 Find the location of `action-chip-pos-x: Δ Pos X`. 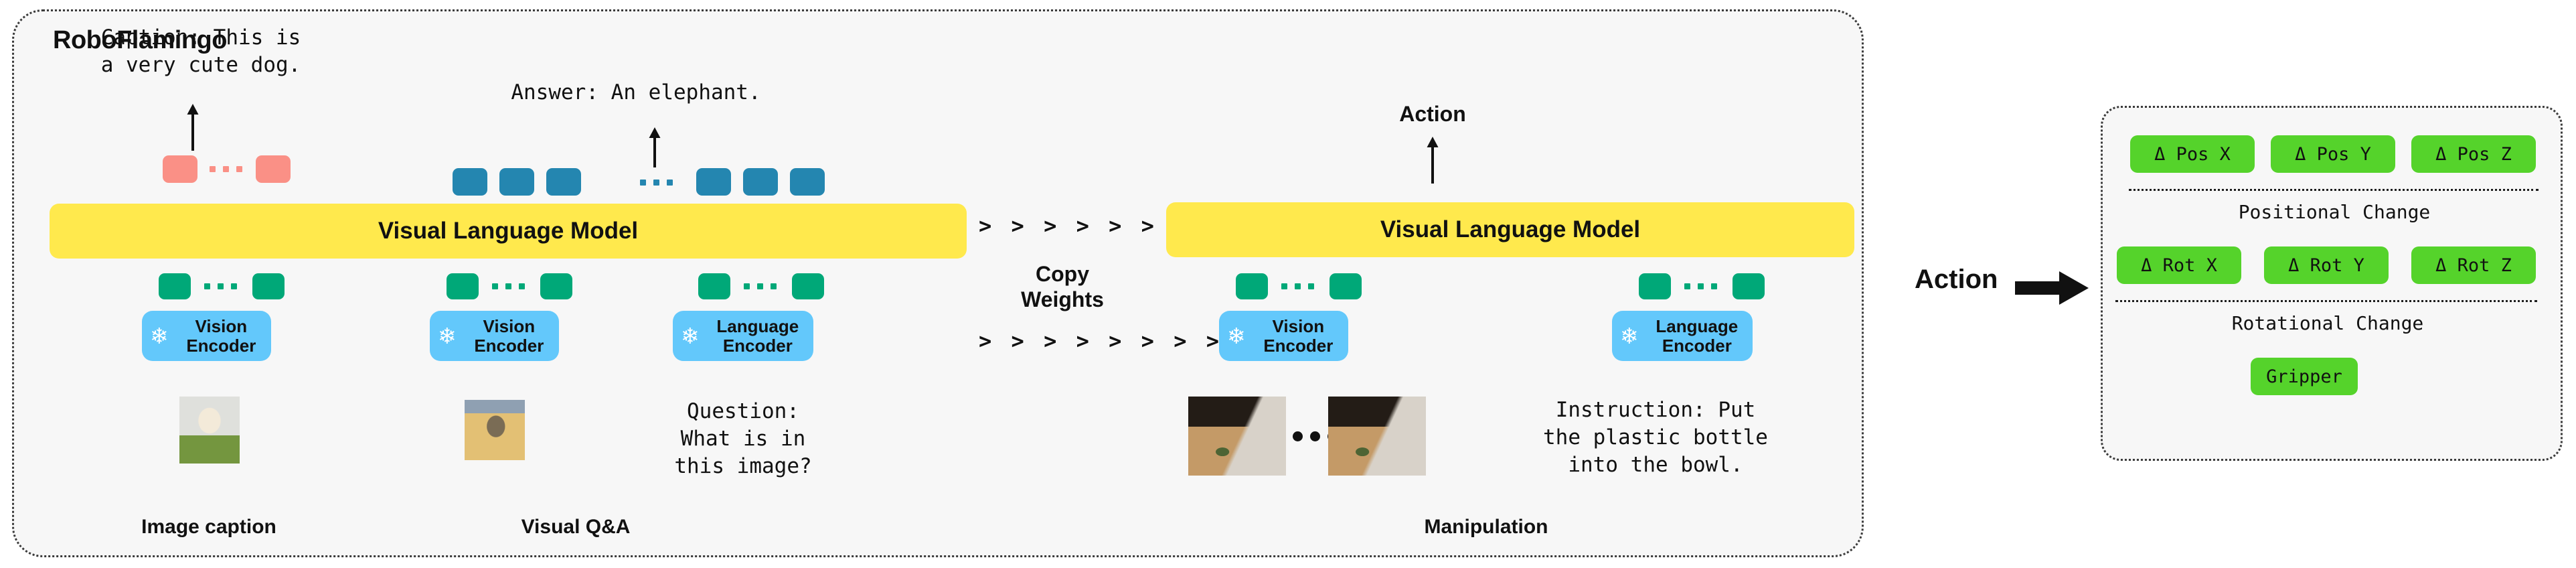

action-chip-pos-x: Δ Pos X is located at coordinates (2192, 154).